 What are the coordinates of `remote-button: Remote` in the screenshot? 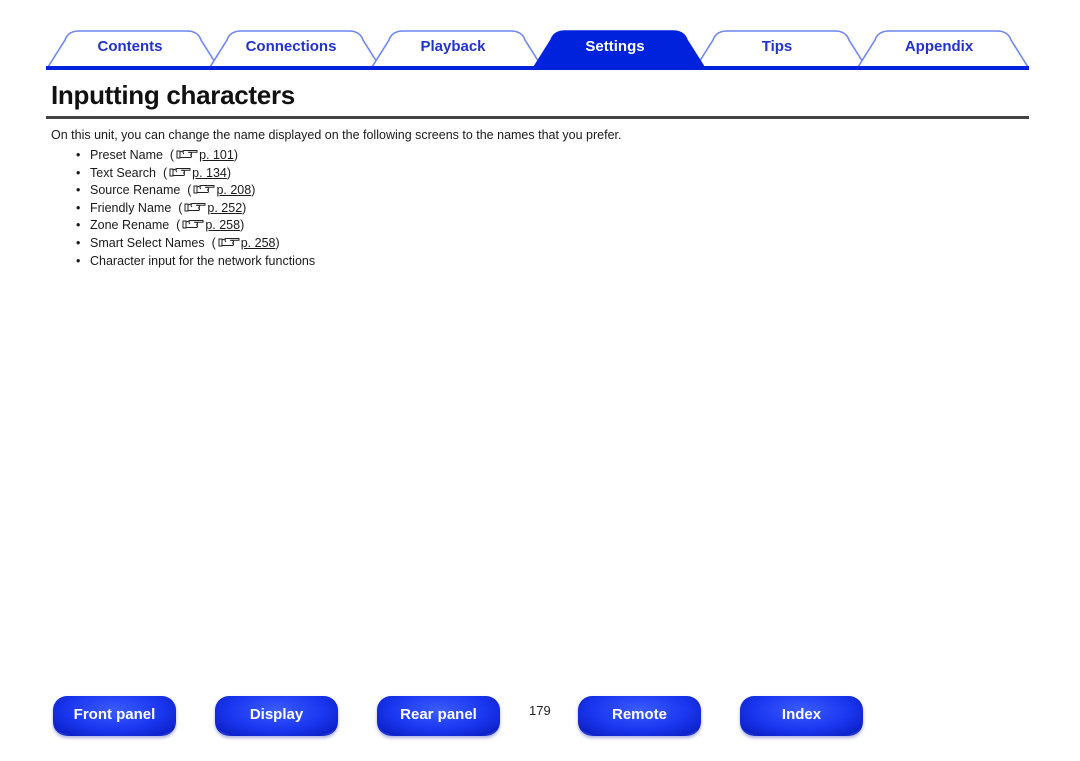 It's located at (639, 716).